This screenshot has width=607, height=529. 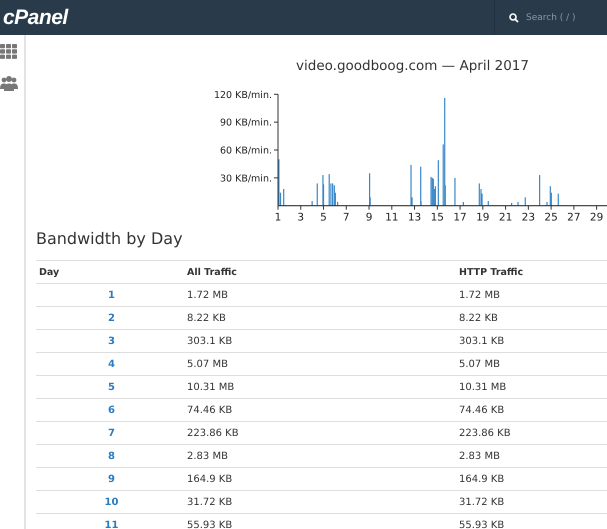 What do you see at coordinates (111, 502) in the screenshot?
I see `day-link: 10` at bounding box center [111, 502].